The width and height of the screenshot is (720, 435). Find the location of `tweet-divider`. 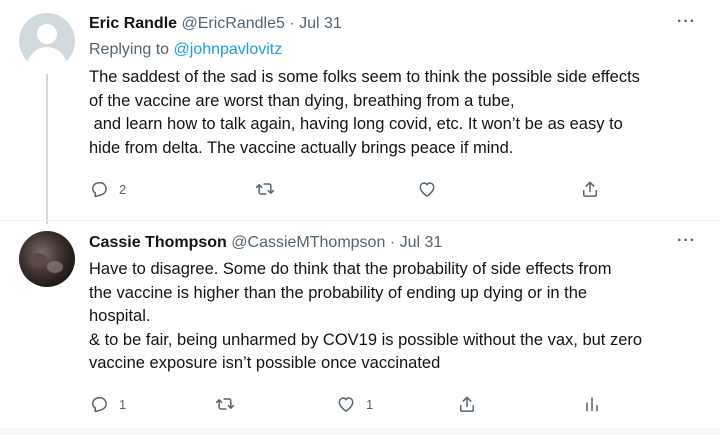

tweet-divider is located at coordinates (360, 220).